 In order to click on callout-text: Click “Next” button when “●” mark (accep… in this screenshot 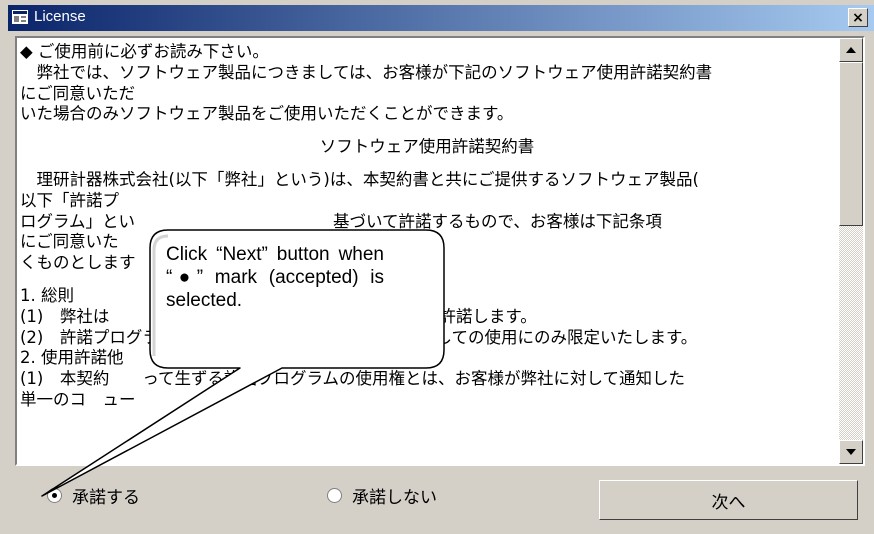, I will do `click(275, 277)`.